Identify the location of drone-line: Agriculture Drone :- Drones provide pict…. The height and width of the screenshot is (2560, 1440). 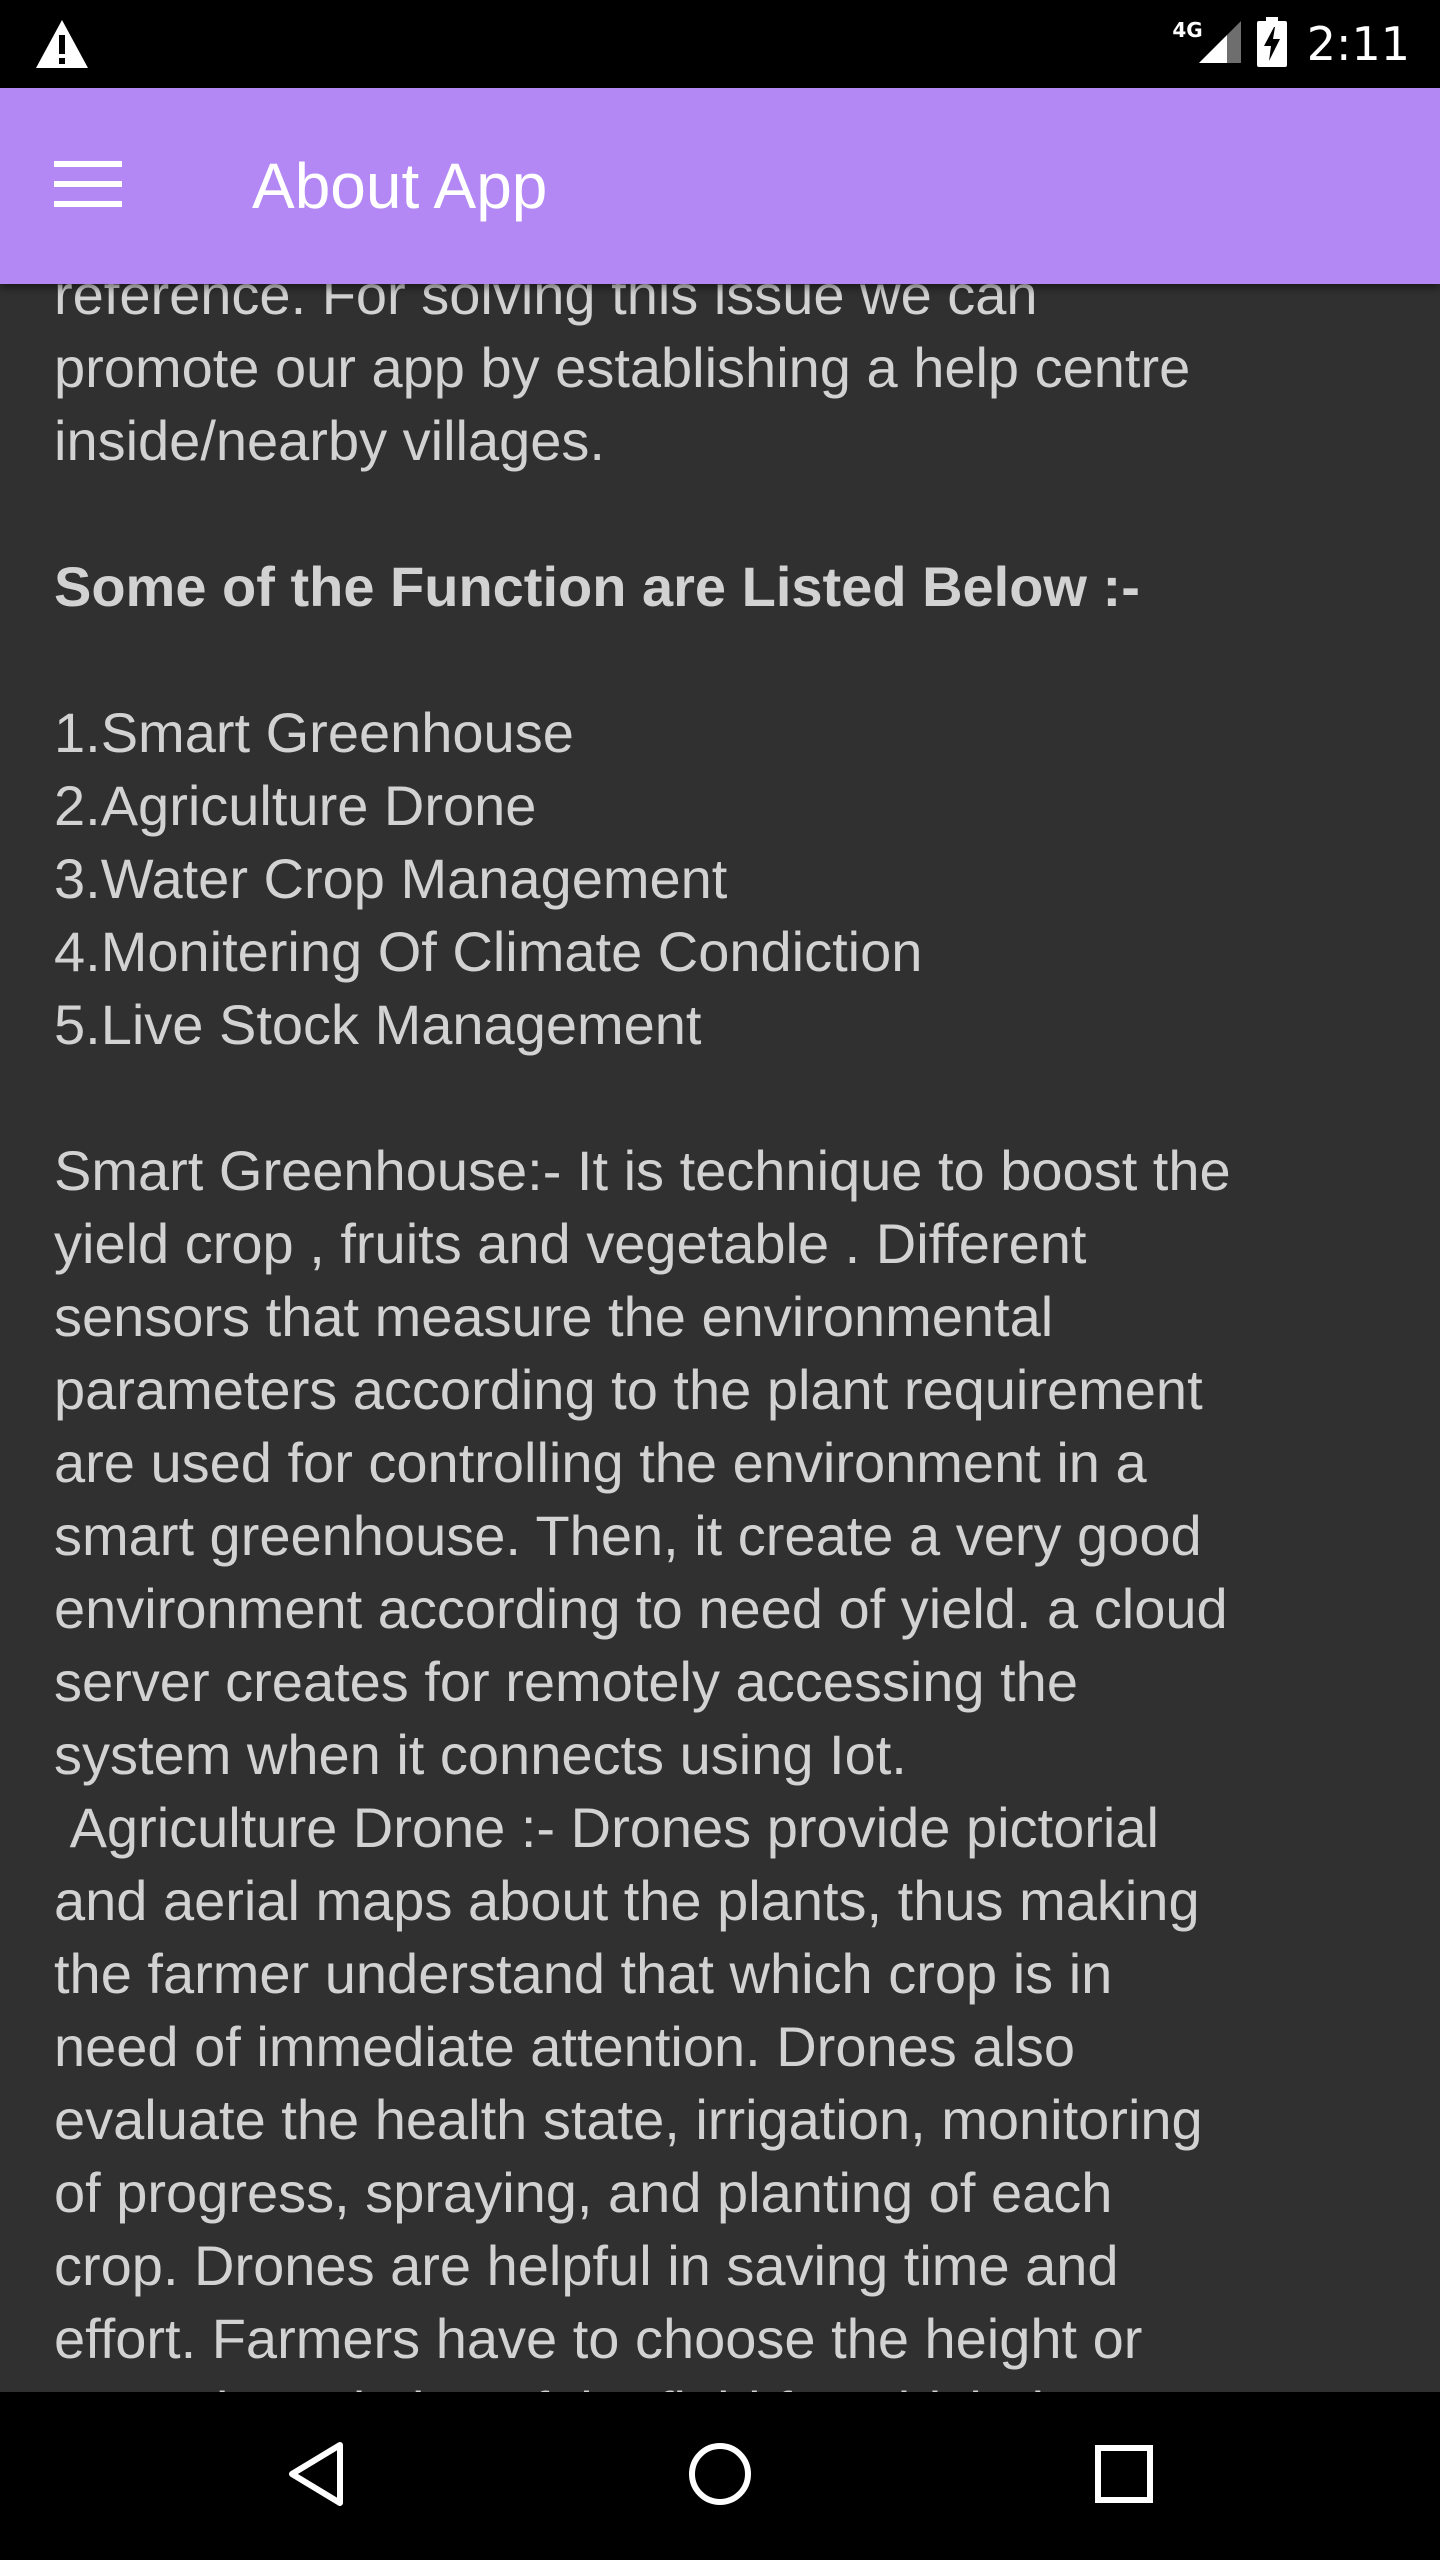
(606, 1827).